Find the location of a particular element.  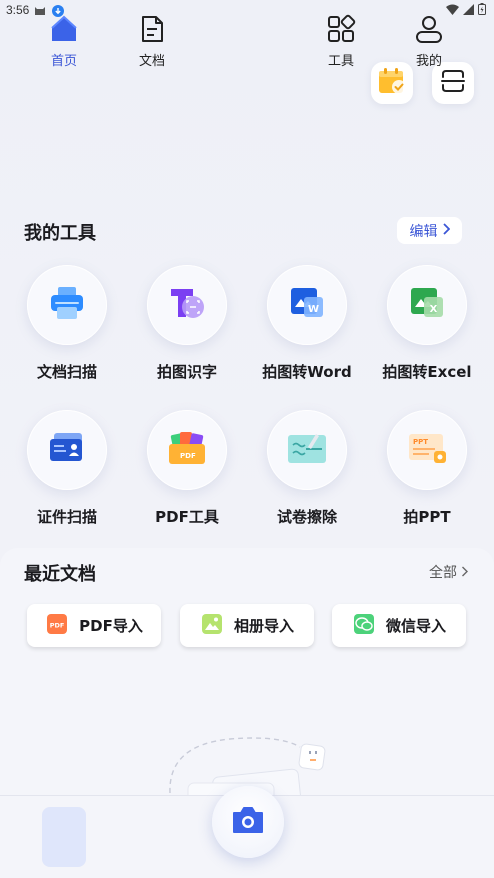

nav-tools-label: 工具 is located at coordinates (340, 61).